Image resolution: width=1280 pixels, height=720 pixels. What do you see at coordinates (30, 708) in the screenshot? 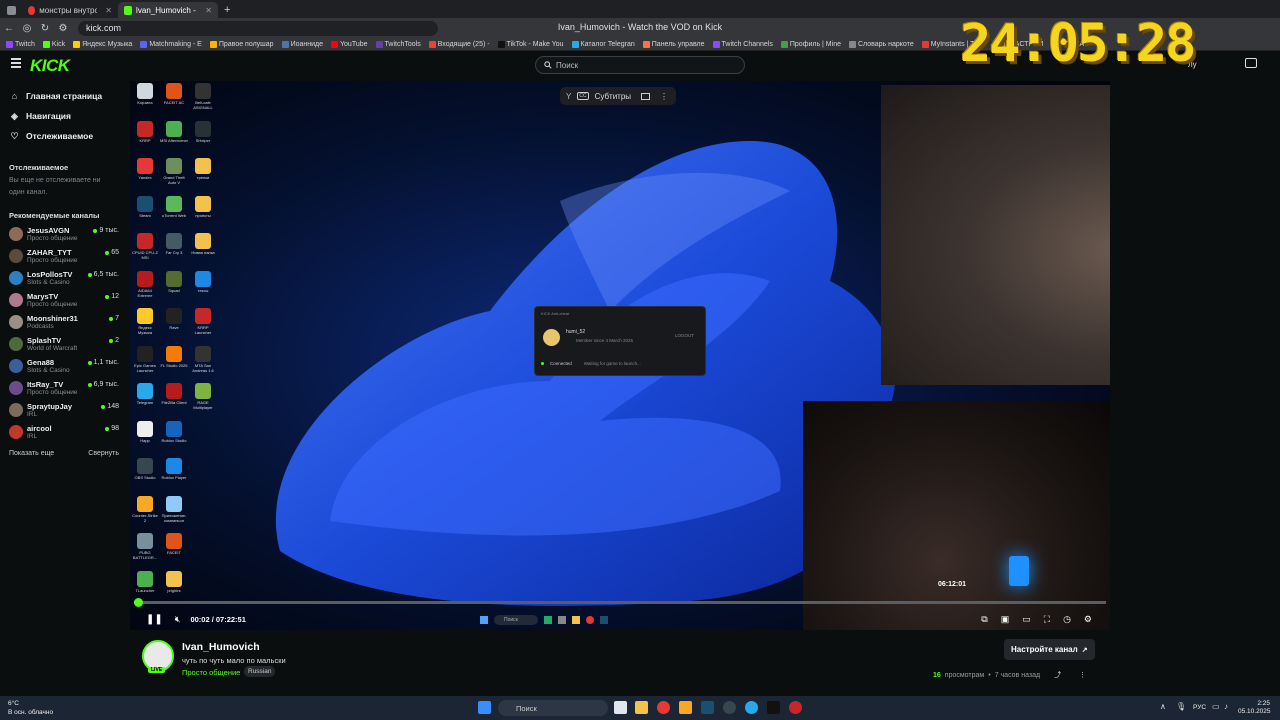
I see `weather-widget: 6°C В осн. облачно` at bounding box center [30, 708].